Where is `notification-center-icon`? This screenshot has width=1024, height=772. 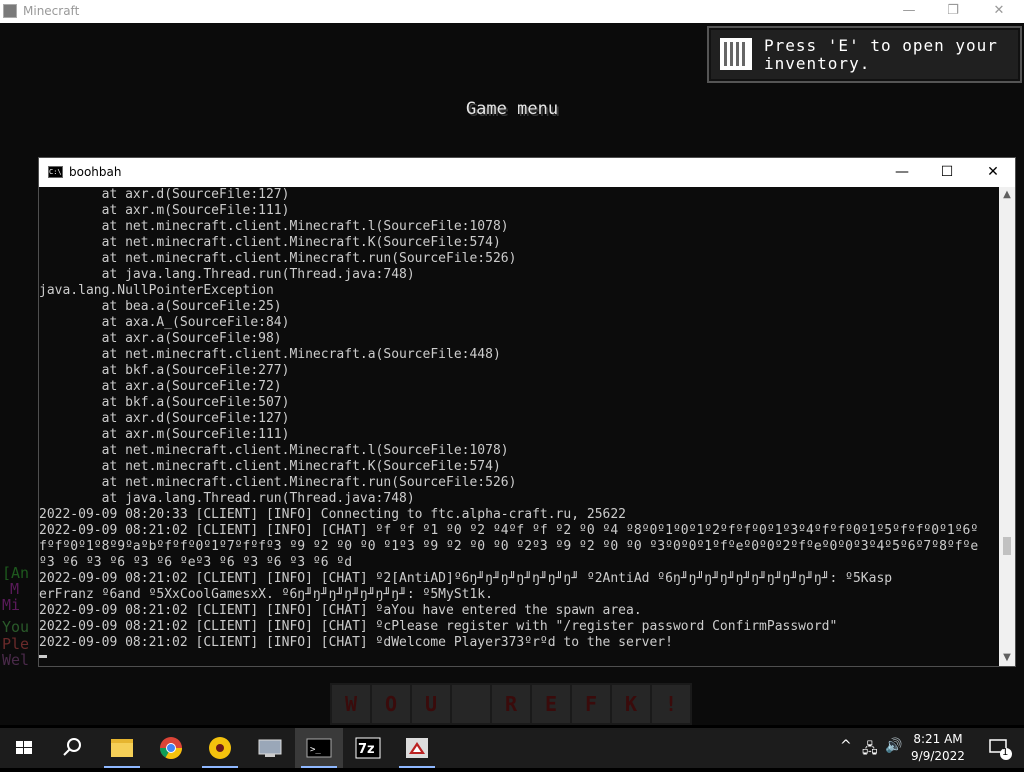
notification-center-icon is located at coordinates (1000, 749).